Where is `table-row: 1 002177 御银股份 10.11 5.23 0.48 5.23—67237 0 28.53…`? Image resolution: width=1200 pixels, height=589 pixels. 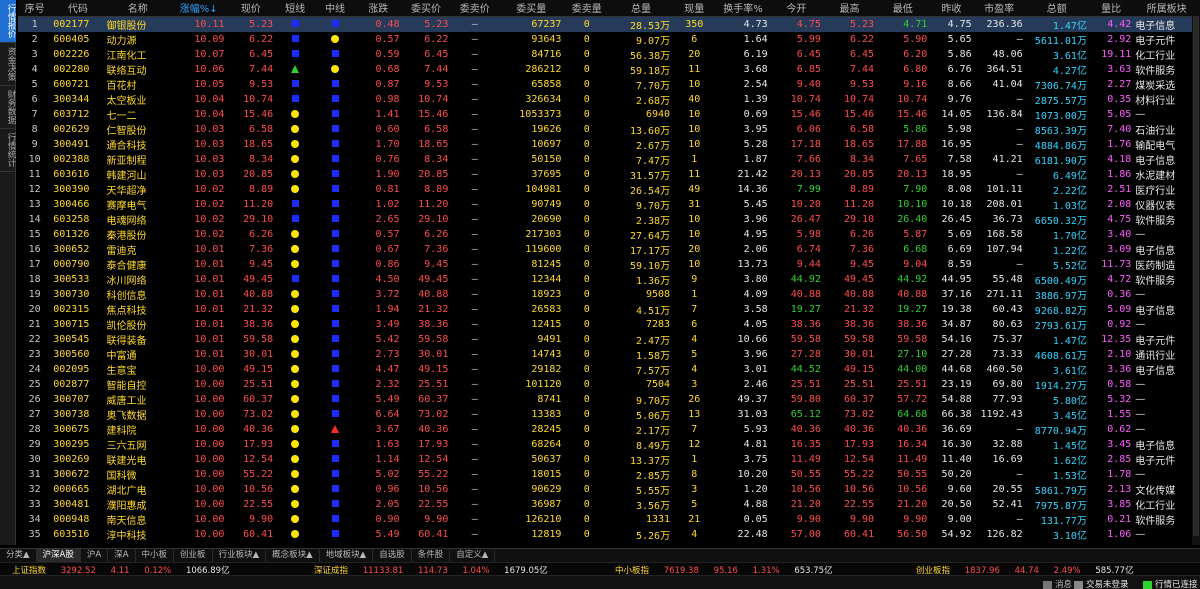 table-row: 1 002177 御银股份 10.11 5.23 0.48 5.23—67237 0 28.53… is located at coordinates (609, 24).